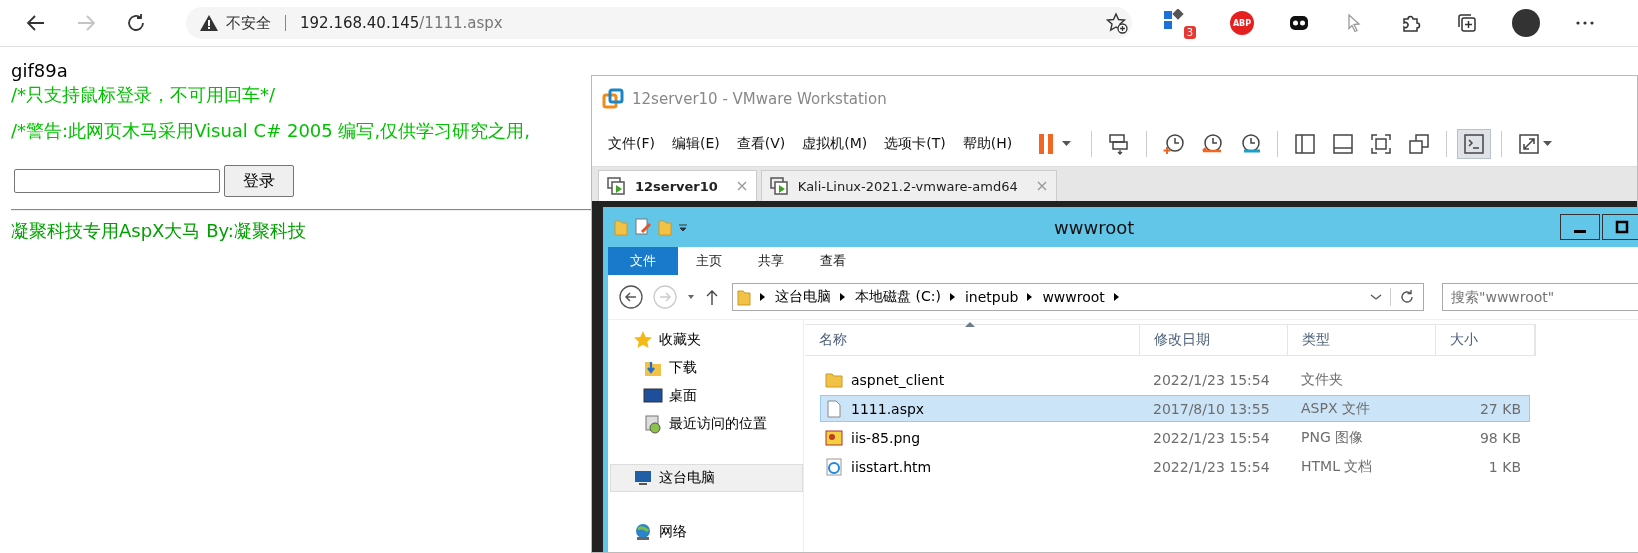  Describe the element at coordinates (1175, 408) in the screenshot. I see `file-row: 1111.aspx 2017/8/10 13:55 ASPX 文件 27 KB` at that location.